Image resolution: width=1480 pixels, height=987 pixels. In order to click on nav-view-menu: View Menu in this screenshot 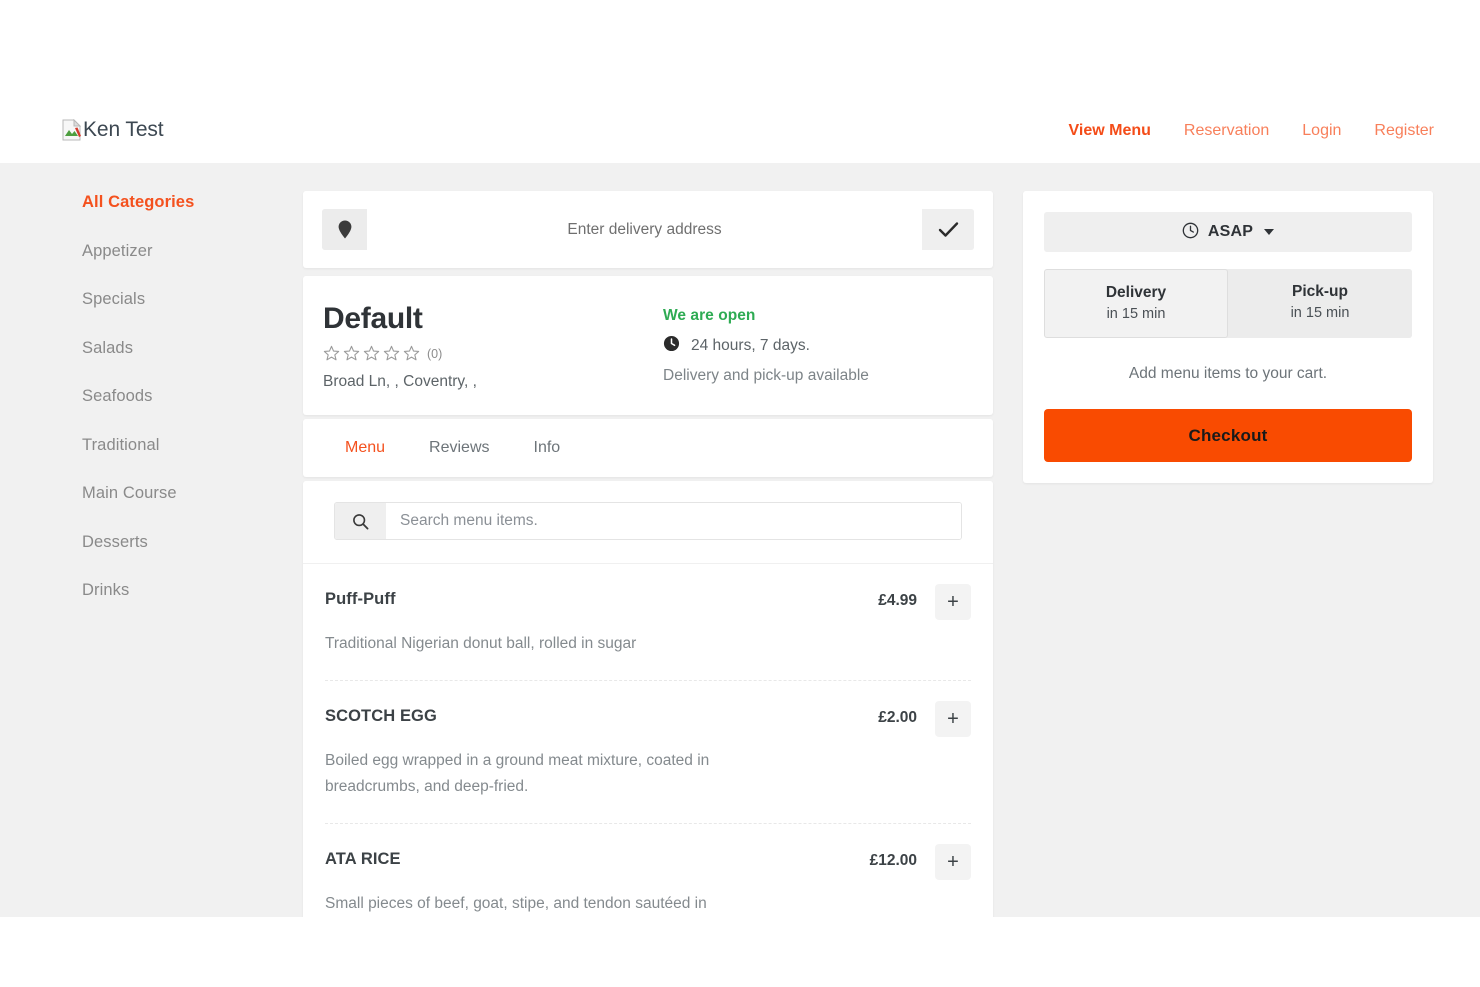, I will do `click(1110, 131)`.